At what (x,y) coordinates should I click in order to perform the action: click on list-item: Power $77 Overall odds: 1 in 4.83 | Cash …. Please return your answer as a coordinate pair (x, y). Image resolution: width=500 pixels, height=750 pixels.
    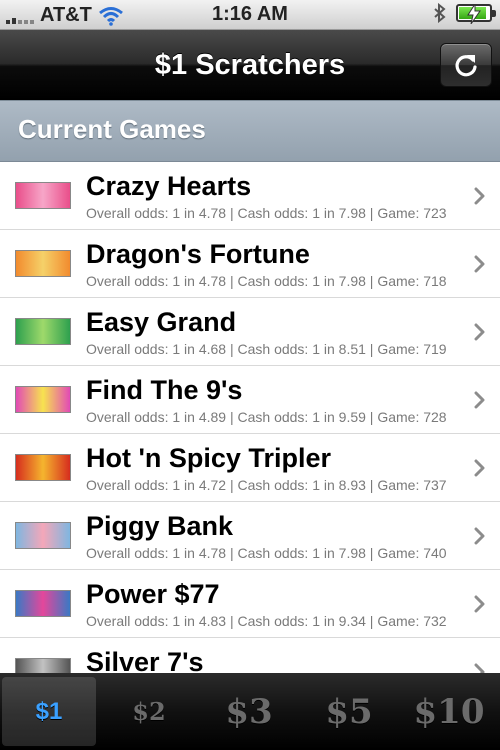
    Looking at the image, I should click on (250, 604).